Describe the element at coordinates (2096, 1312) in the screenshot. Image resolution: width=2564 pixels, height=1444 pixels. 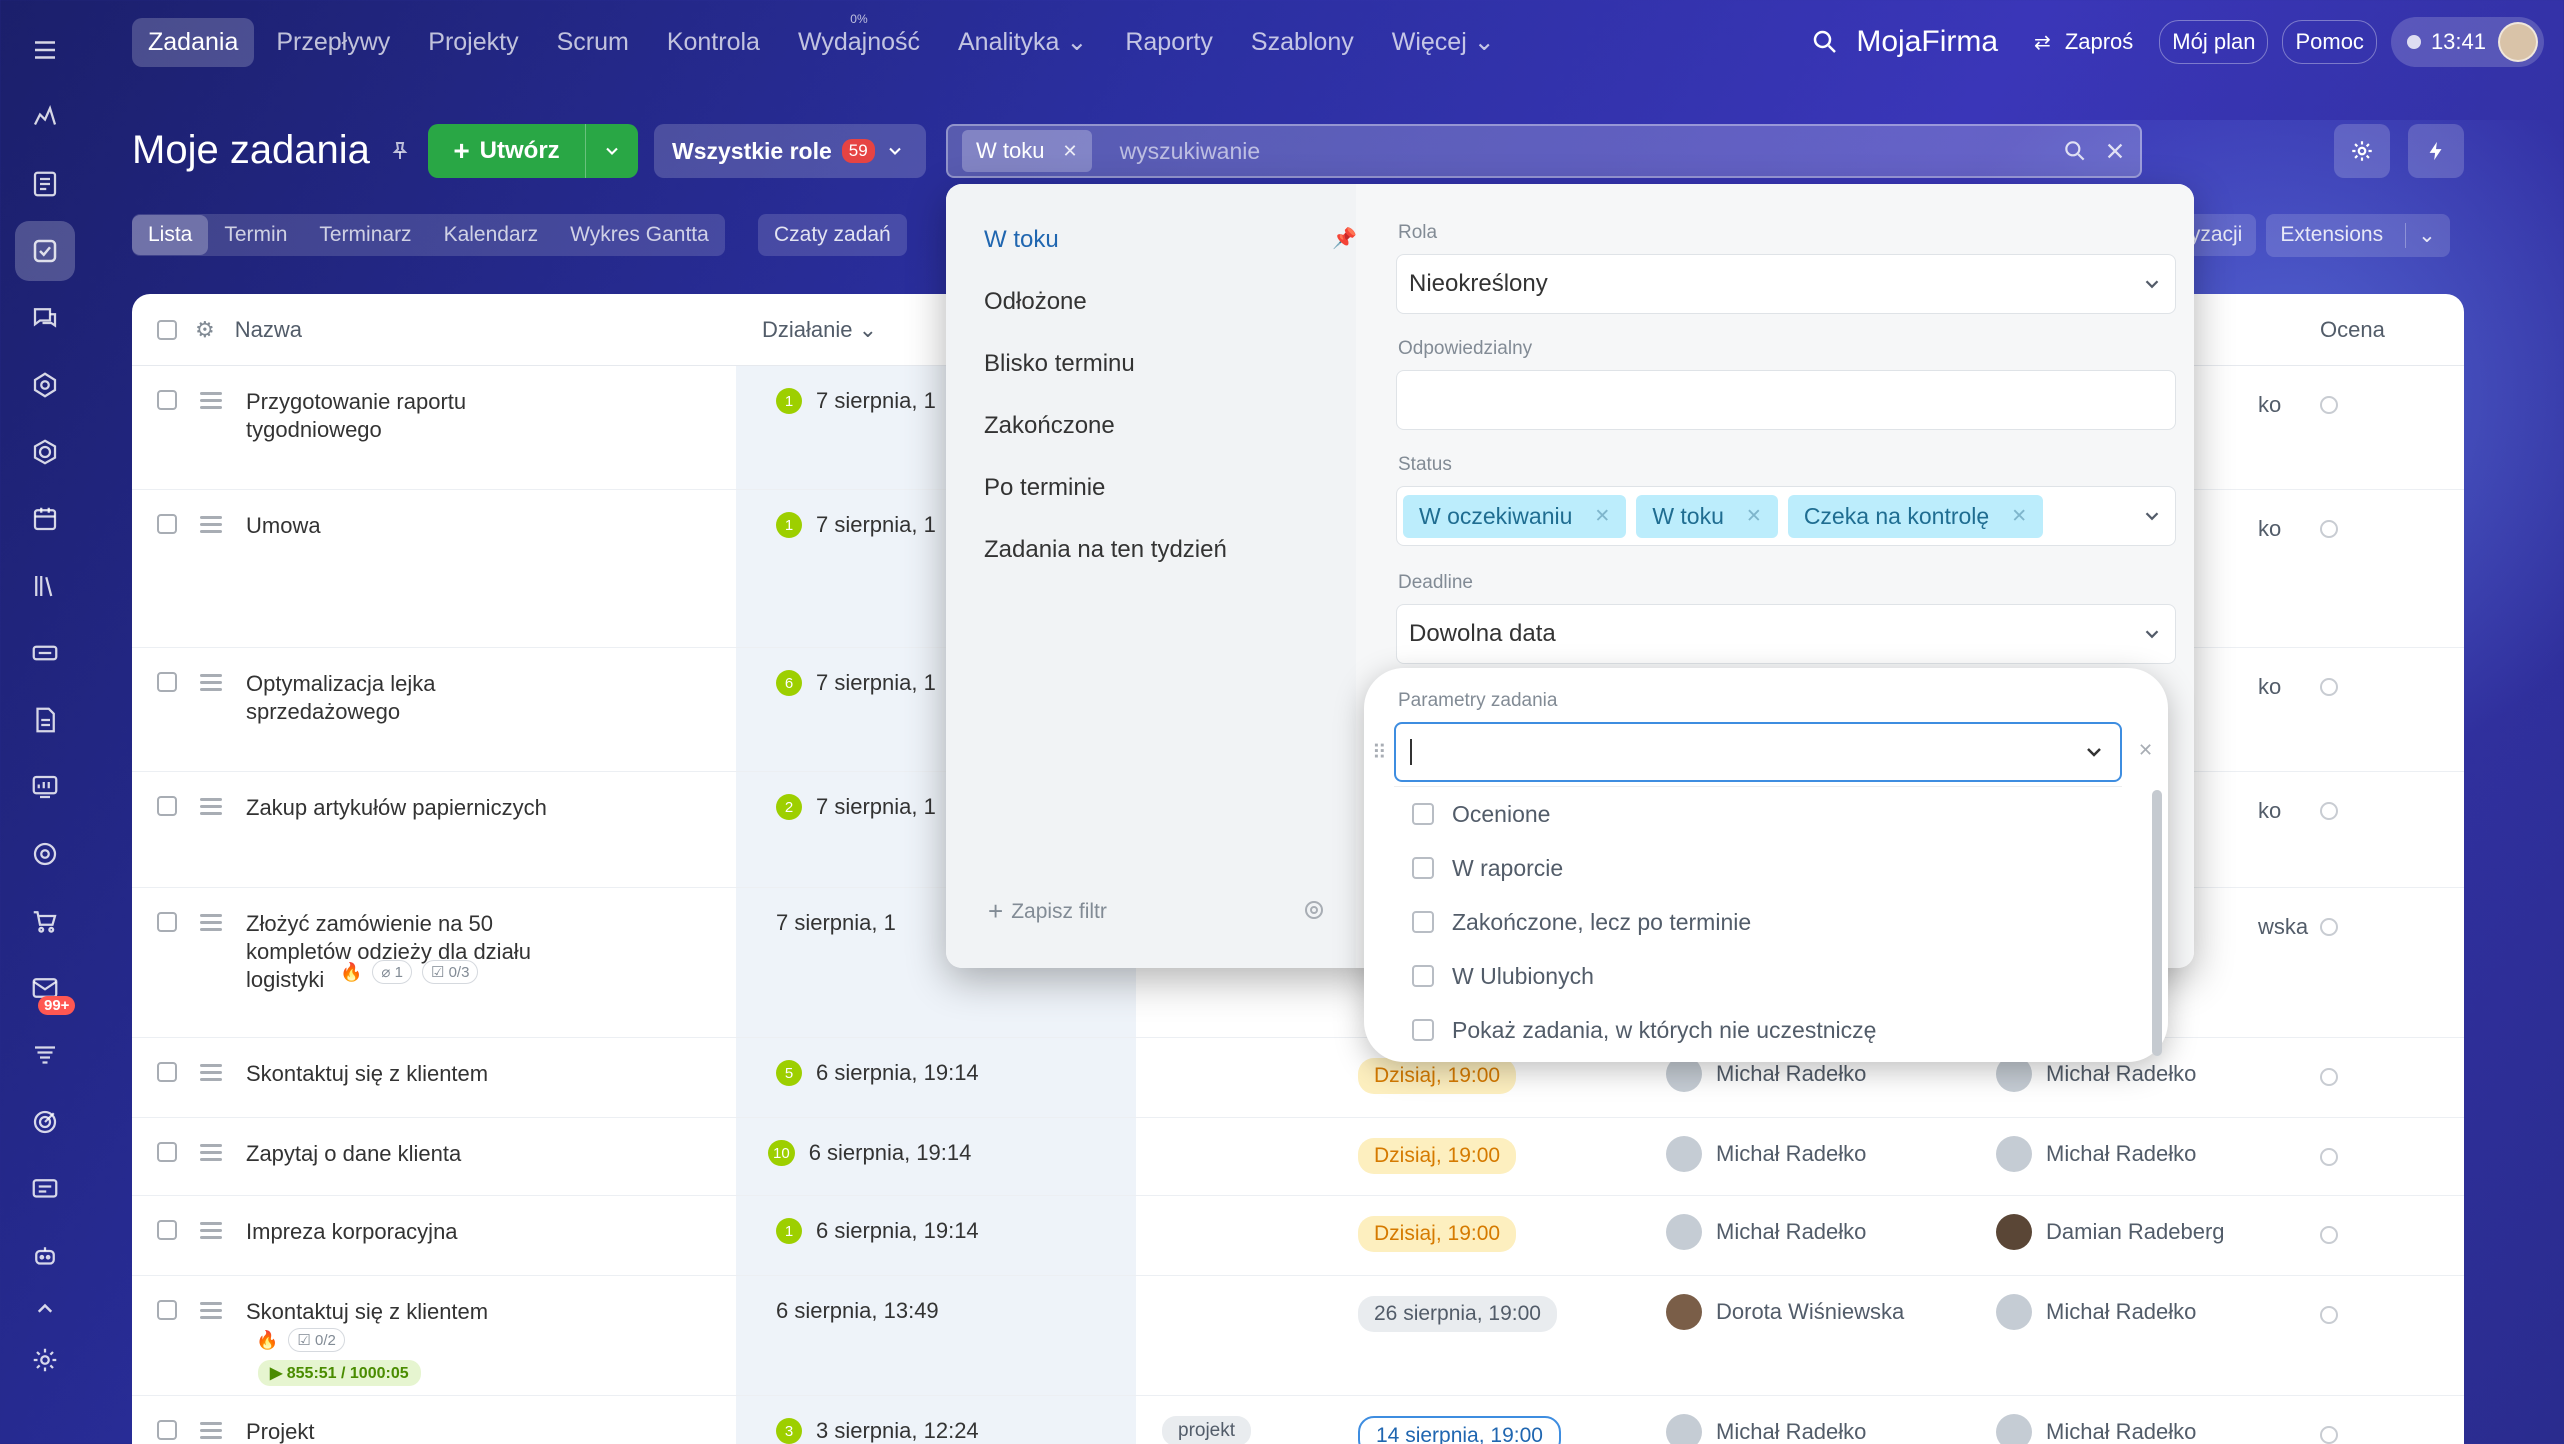
I see `owner: Michał Radełko` at that location.